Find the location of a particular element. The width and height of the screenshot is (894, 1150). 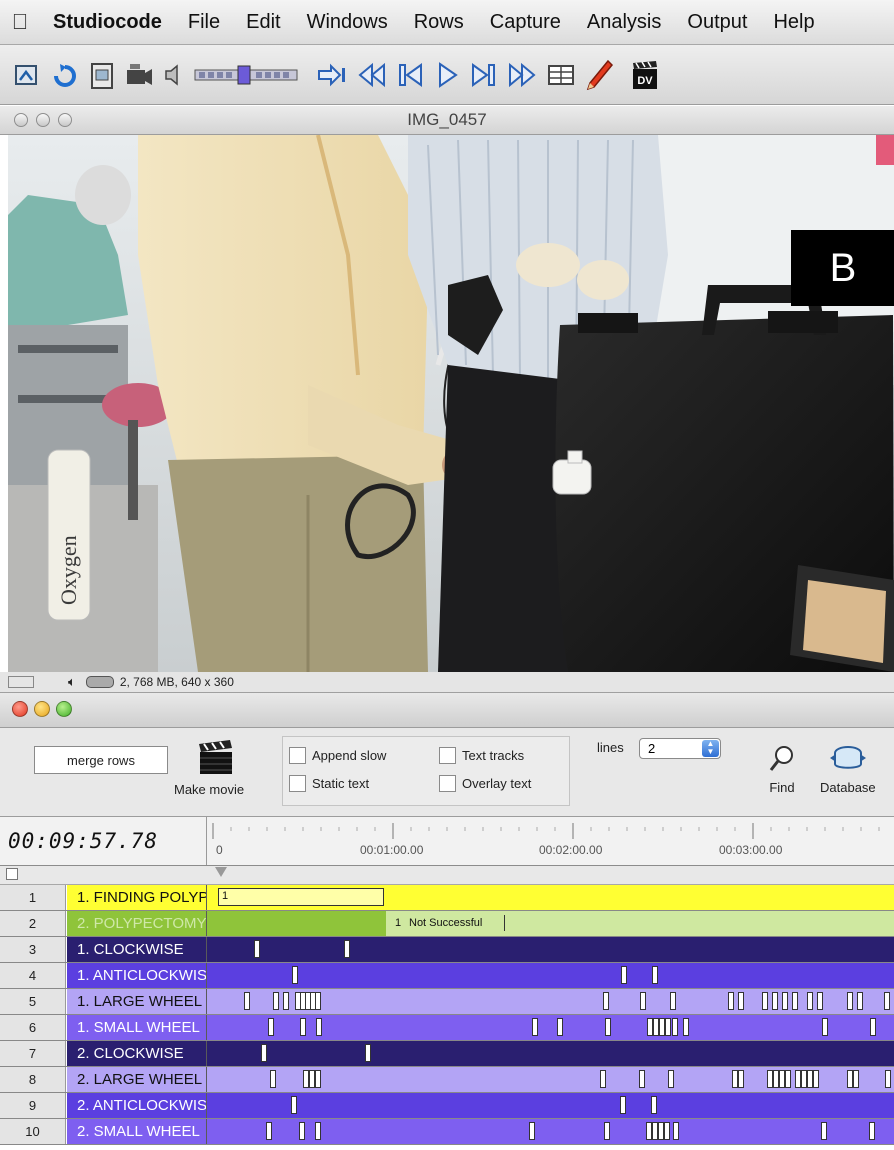

time-ruler is located at coordinates (550, 841).